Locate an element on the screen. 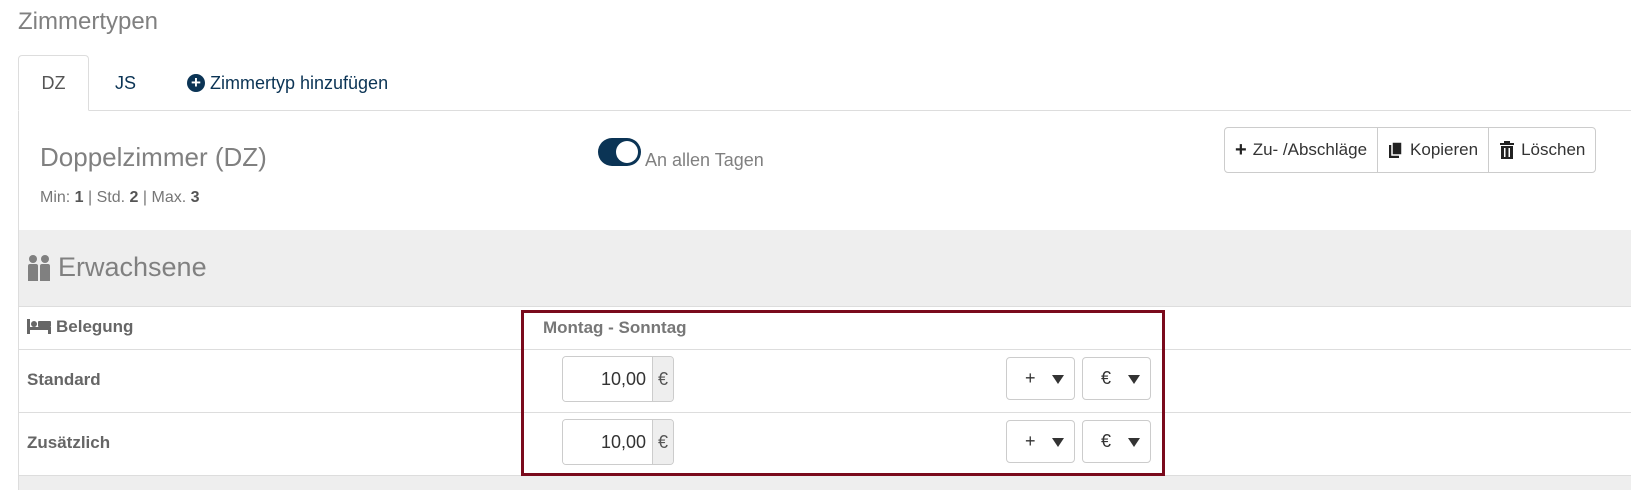 This screenshot has height=490, width=1631. room-occupancy-meta: Min: 1 | Std. 2 | Max. 3 is located at coordinates (120, 198).